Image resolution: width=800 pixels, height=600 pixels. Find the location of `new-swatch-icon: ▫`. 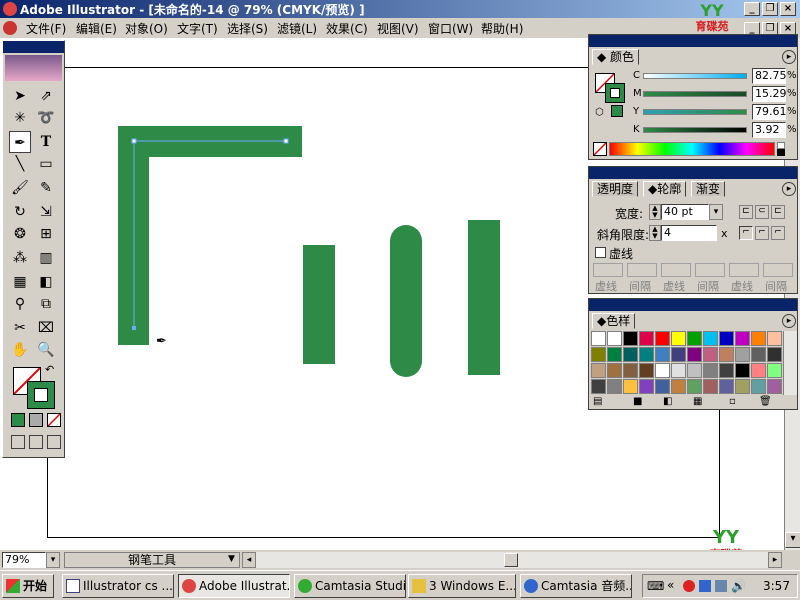

new-swatch-icon: ▫ is located at coordinates (732, 401).